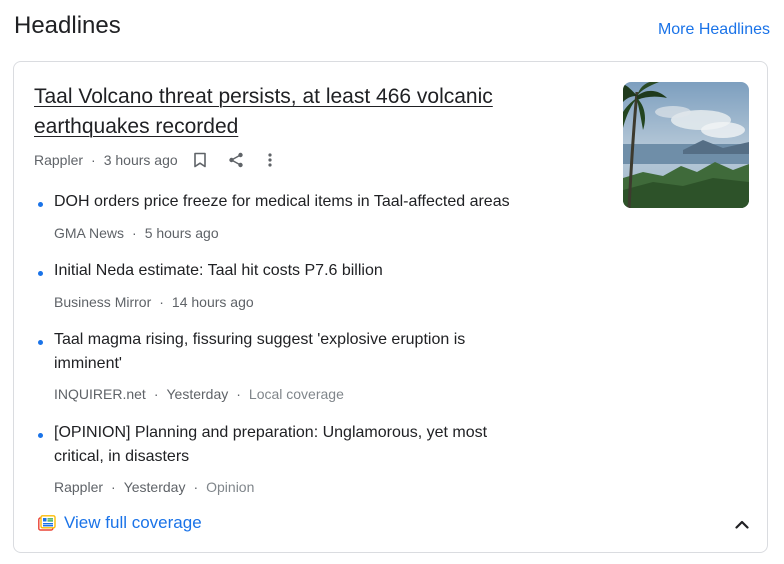 This screenshot has width=784, height=564. I want to click on view-full-coverage-button: View full coverage, so click(120, 523).